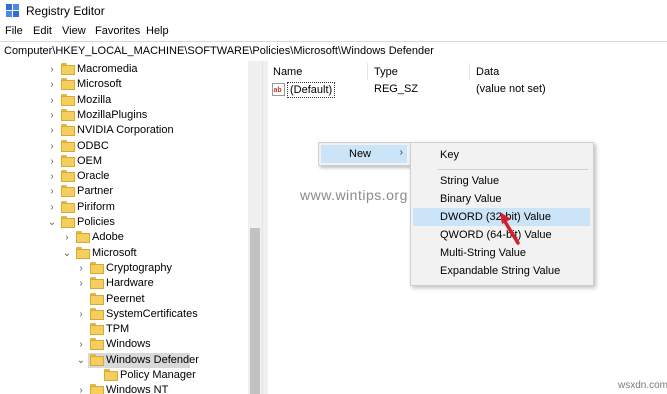 The height and width of the screenshot is (394, 667). I want to click on tree-item-label: ODBC, so click(93, 145).